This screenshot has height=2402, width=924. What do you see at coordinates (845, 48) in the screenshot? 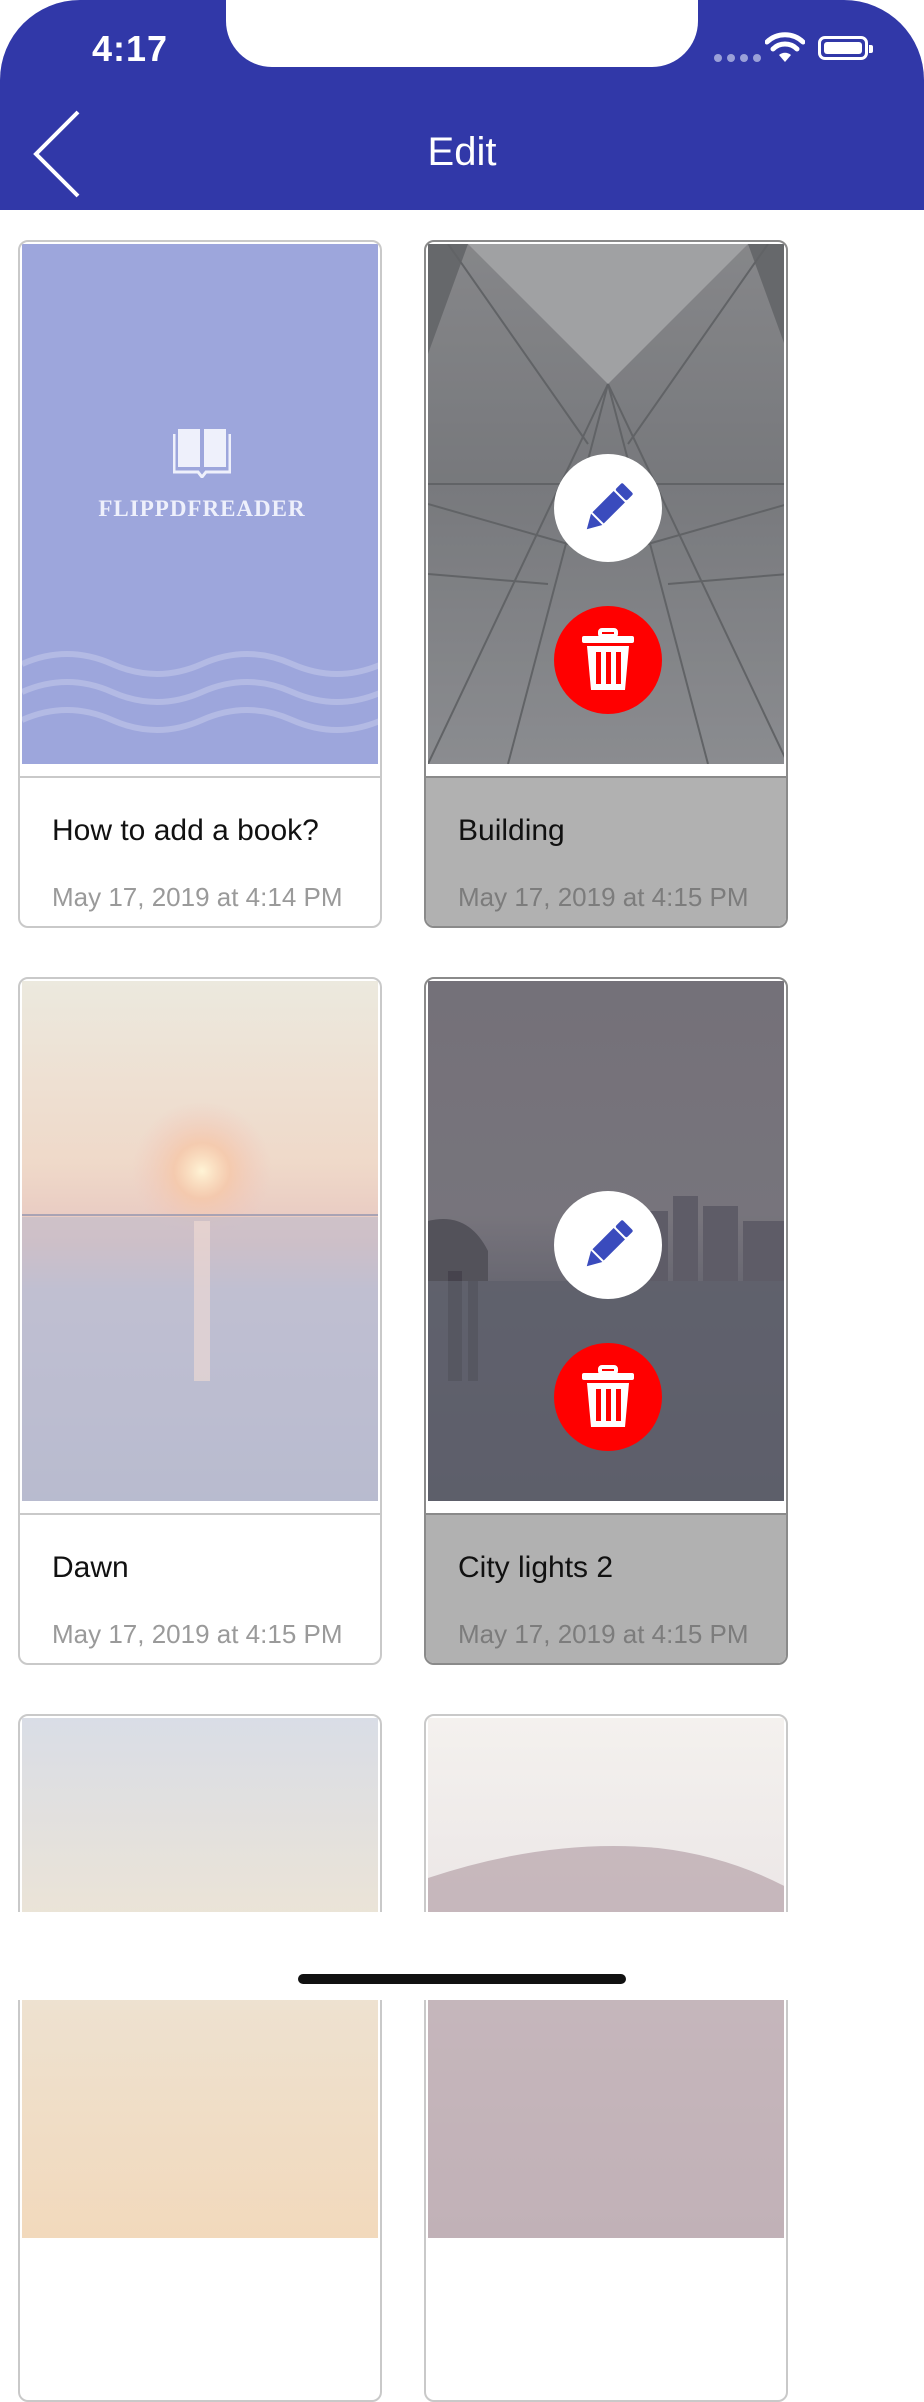
I see `battery-icon` at bounding box center [845, 48].